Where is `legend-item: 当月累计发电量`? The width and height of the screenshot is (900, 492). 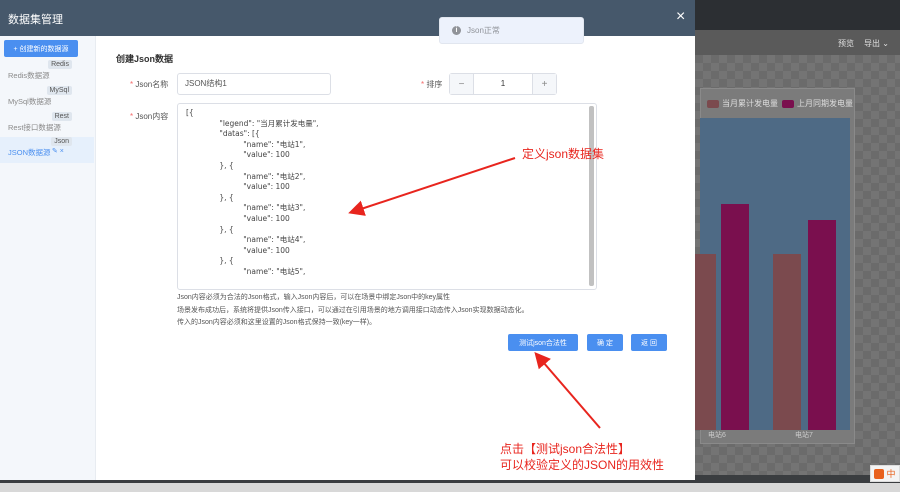
legend-item: 当月累计发电量 is located at coordinates (742, 103).